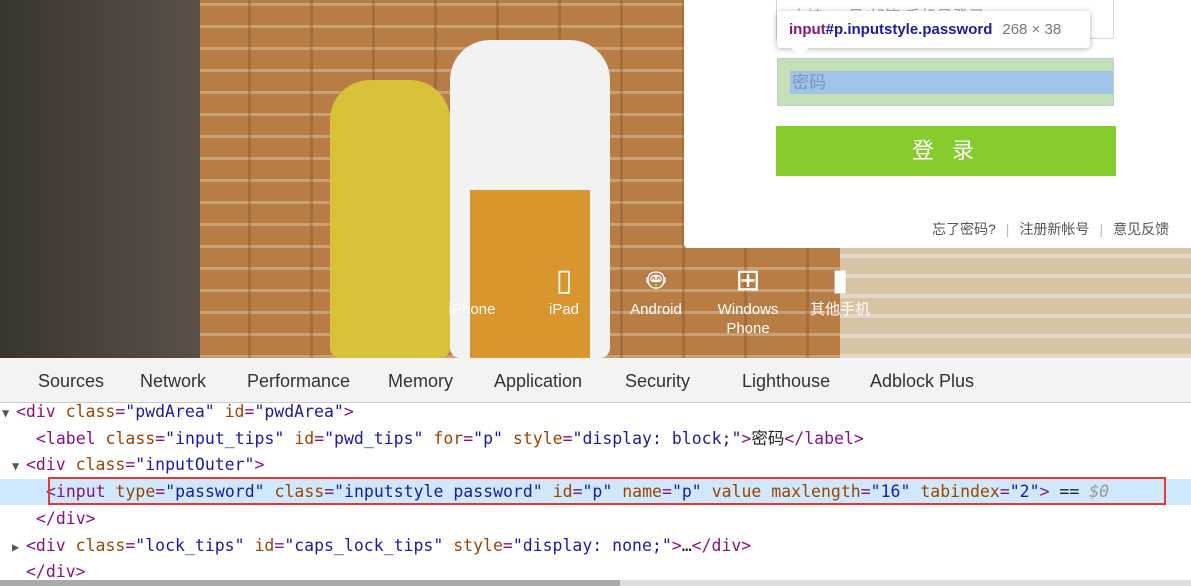  What do you see at coordinates (946, 151) in the screenshot?
I see `login-button: 登 录` at bounding box center [946, 151].